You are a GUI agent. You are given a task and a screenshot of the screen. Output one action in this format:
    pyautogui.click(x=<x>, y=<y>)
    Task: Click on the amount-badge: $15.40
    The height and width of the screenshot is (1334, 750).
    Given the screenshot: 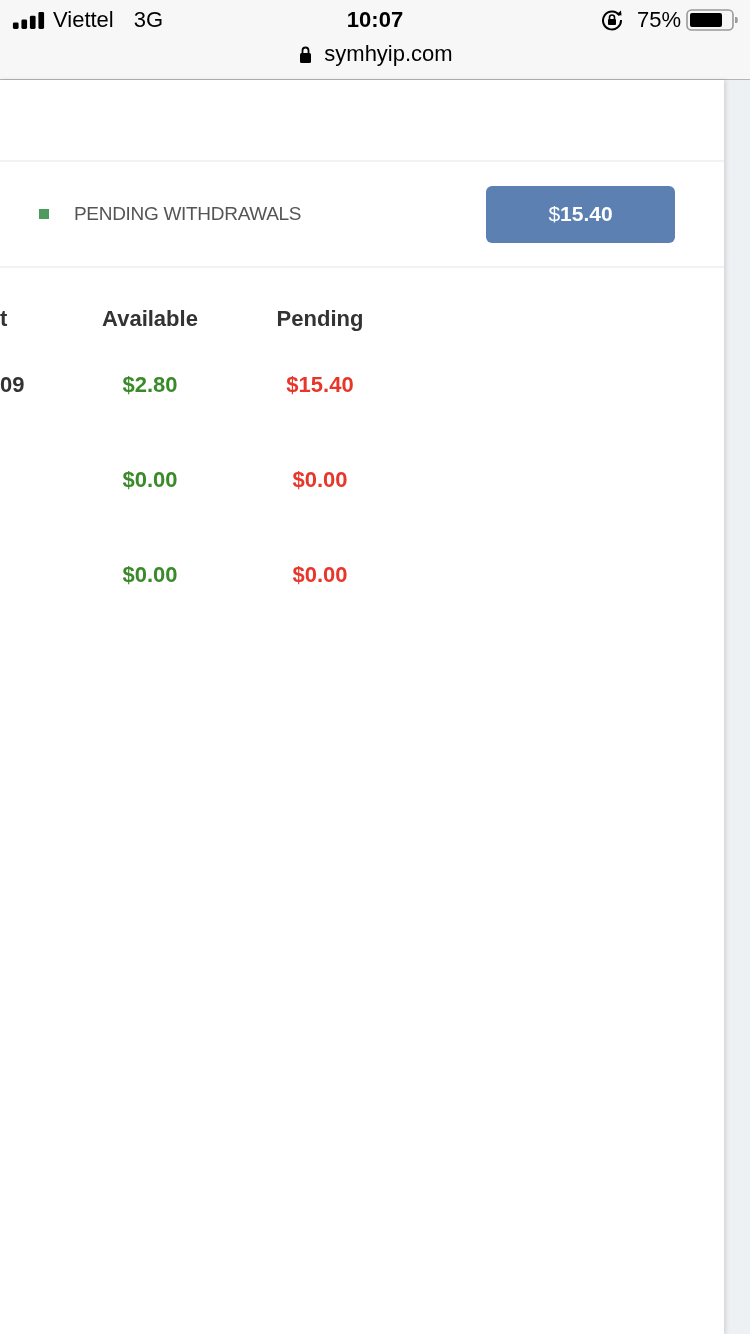 What is the action you would take?
    pyautogui.click(x=580, y=214)
    